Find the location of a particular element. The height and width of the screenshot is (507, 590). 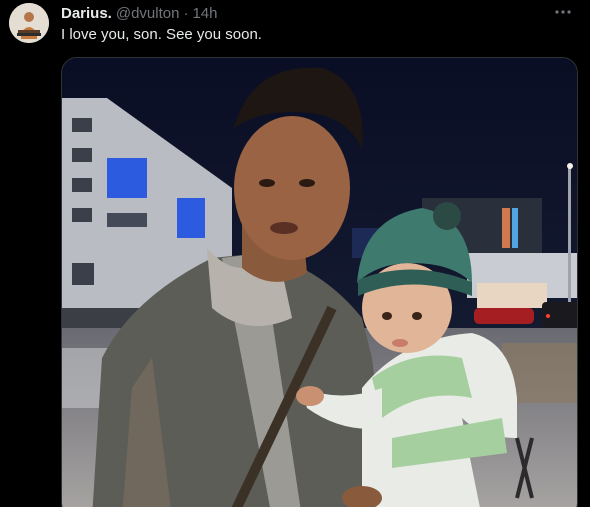

more-options-button is located at coordinates (563, 12).